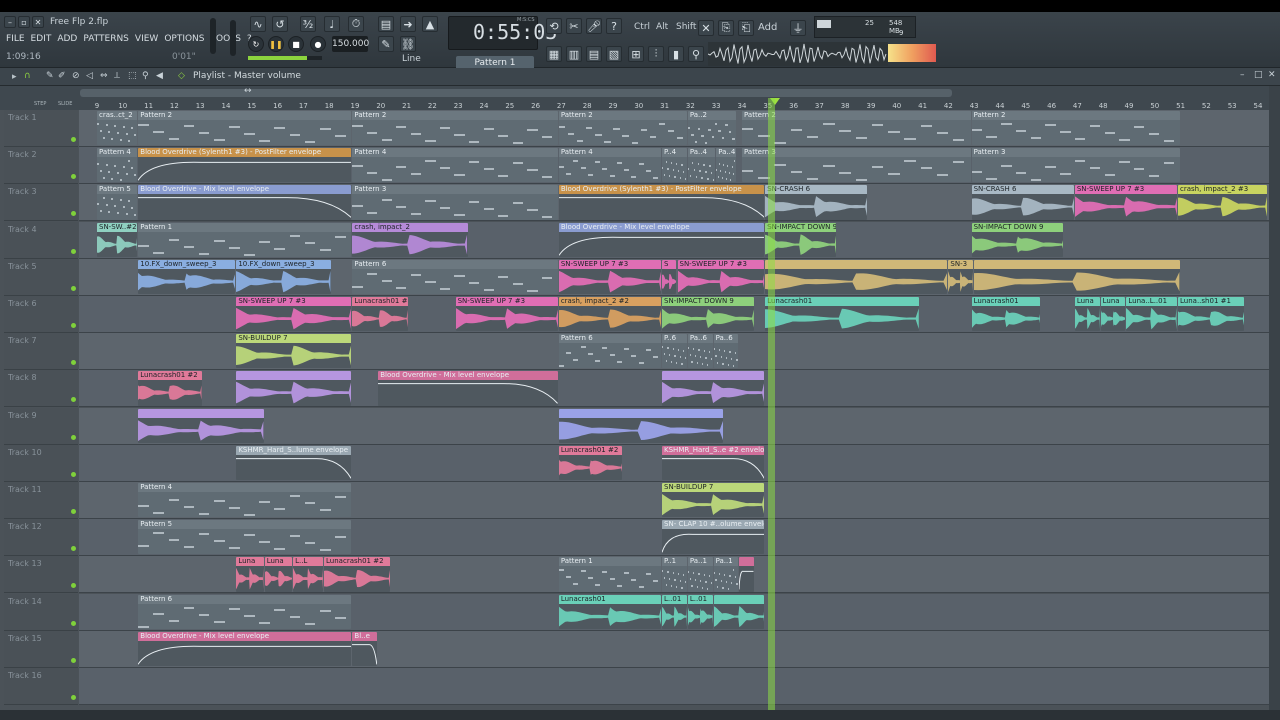  I want to click on track-header: Track 6, so click(41, 314).